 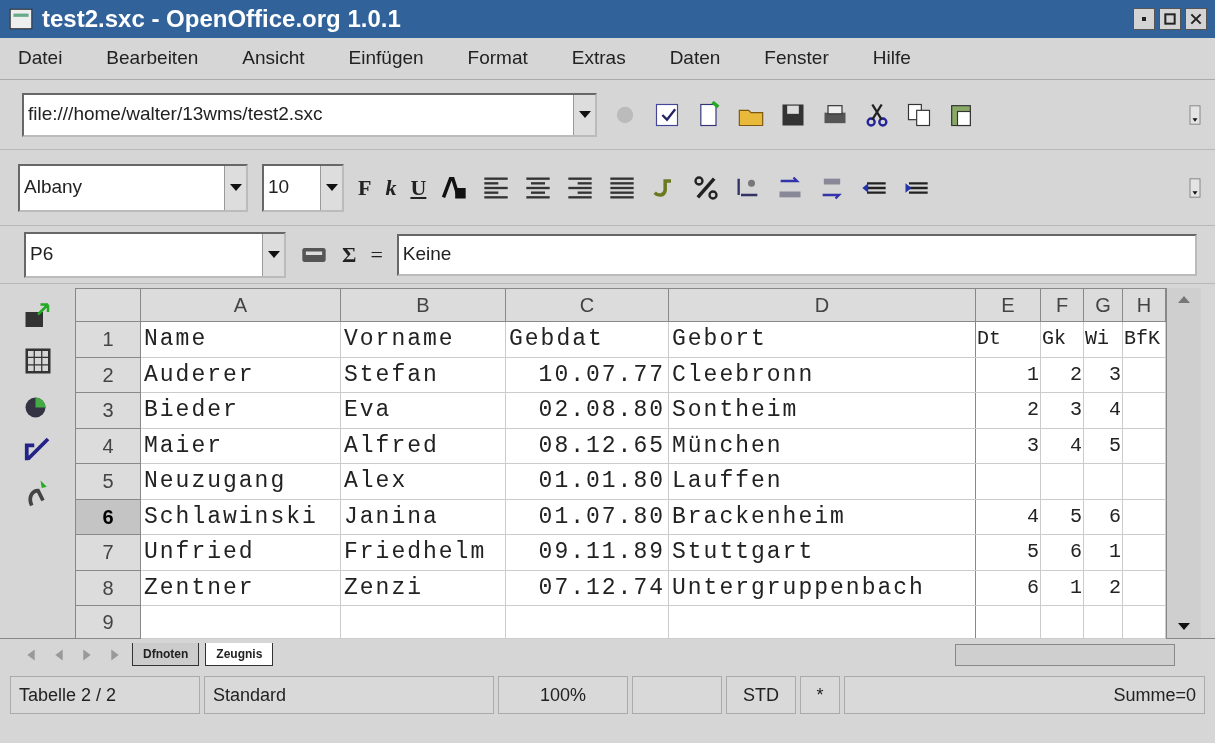 What do you see at coordinates (1103, 552) in the screenshot?
I see `table-cell: 1` at bounding box center [1103, 552].